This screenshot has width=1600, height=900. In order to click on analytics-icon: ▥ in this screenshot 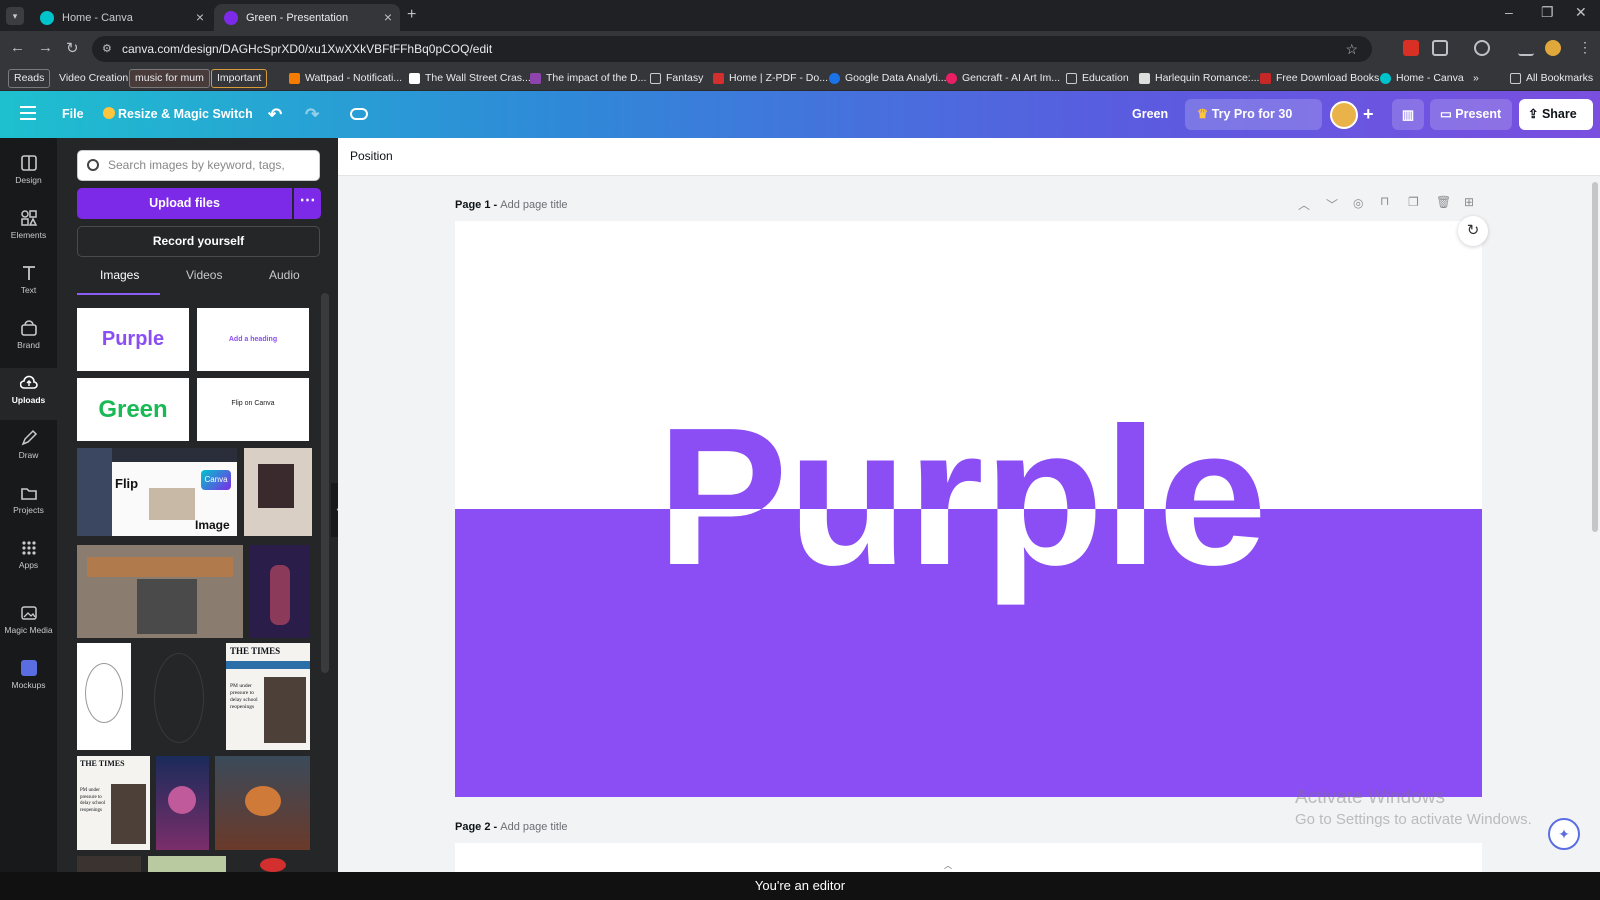, I will do `click(1408, 114)`.